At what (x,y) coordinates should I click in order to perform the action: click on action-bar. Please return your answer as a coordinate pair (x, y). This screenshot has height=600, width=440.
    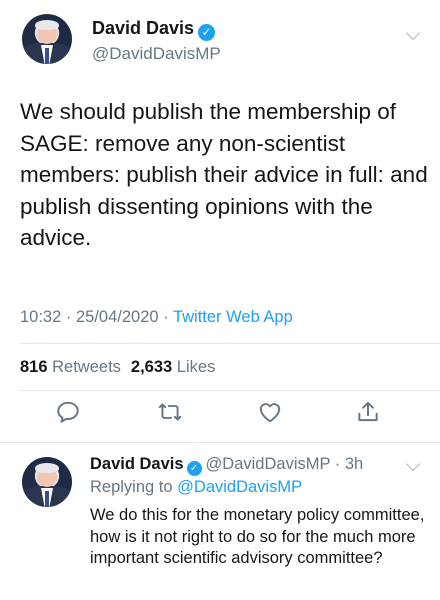
    Looking at the image, I should click on (220, 414).